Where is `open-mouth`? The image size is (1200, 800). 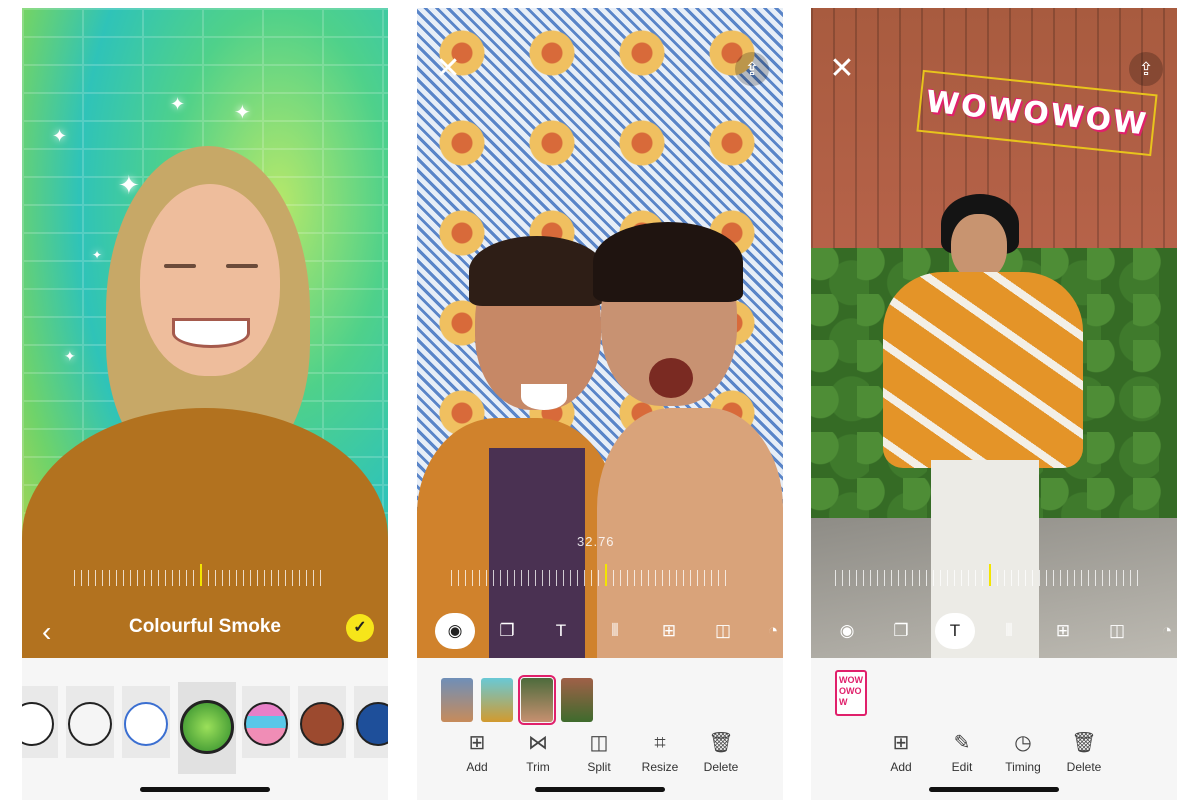
open-mouth is located at coordinates (671, 378).